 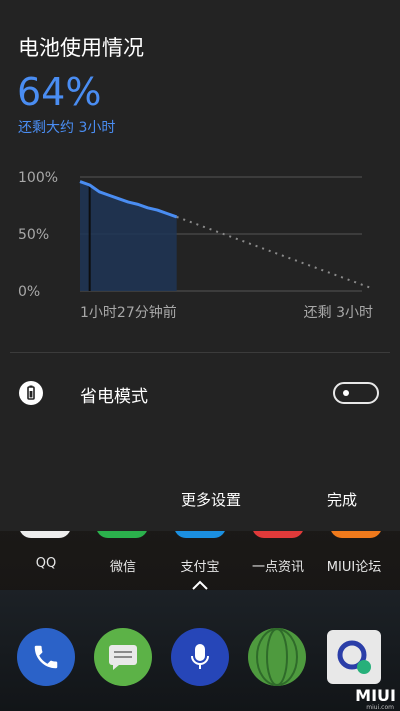 I want to click on app-label-miui-forum: MIUI论坛, so click(x=354, y=565).